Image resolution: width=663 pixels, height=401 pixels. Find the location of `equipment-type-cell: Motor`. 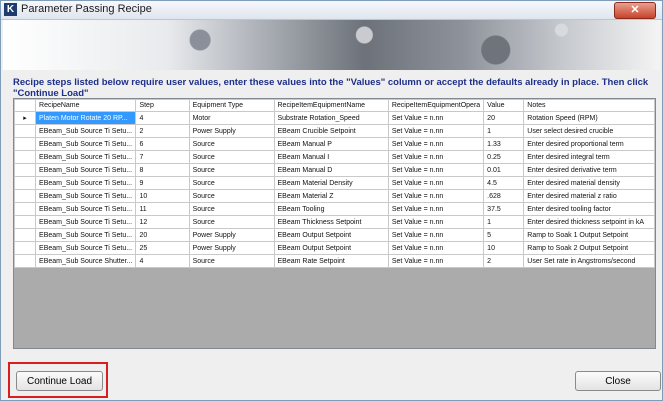

equipment-type-cell: Motor is located at coordinates (231, 118).